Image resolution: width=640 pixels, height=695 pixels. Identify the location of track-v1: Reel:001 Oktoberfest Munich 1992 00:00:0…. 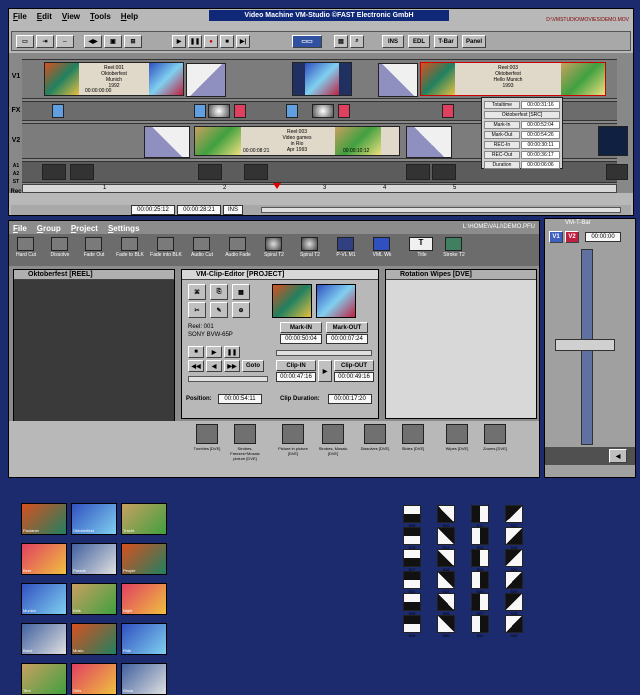
(319, 79).